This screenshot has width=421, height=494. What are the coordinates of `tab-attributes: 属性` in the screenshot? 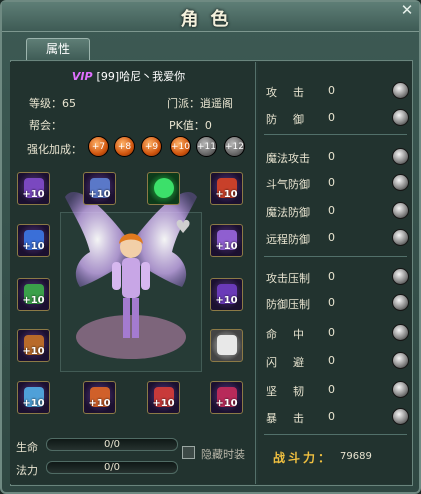 It's located at (58, 49).